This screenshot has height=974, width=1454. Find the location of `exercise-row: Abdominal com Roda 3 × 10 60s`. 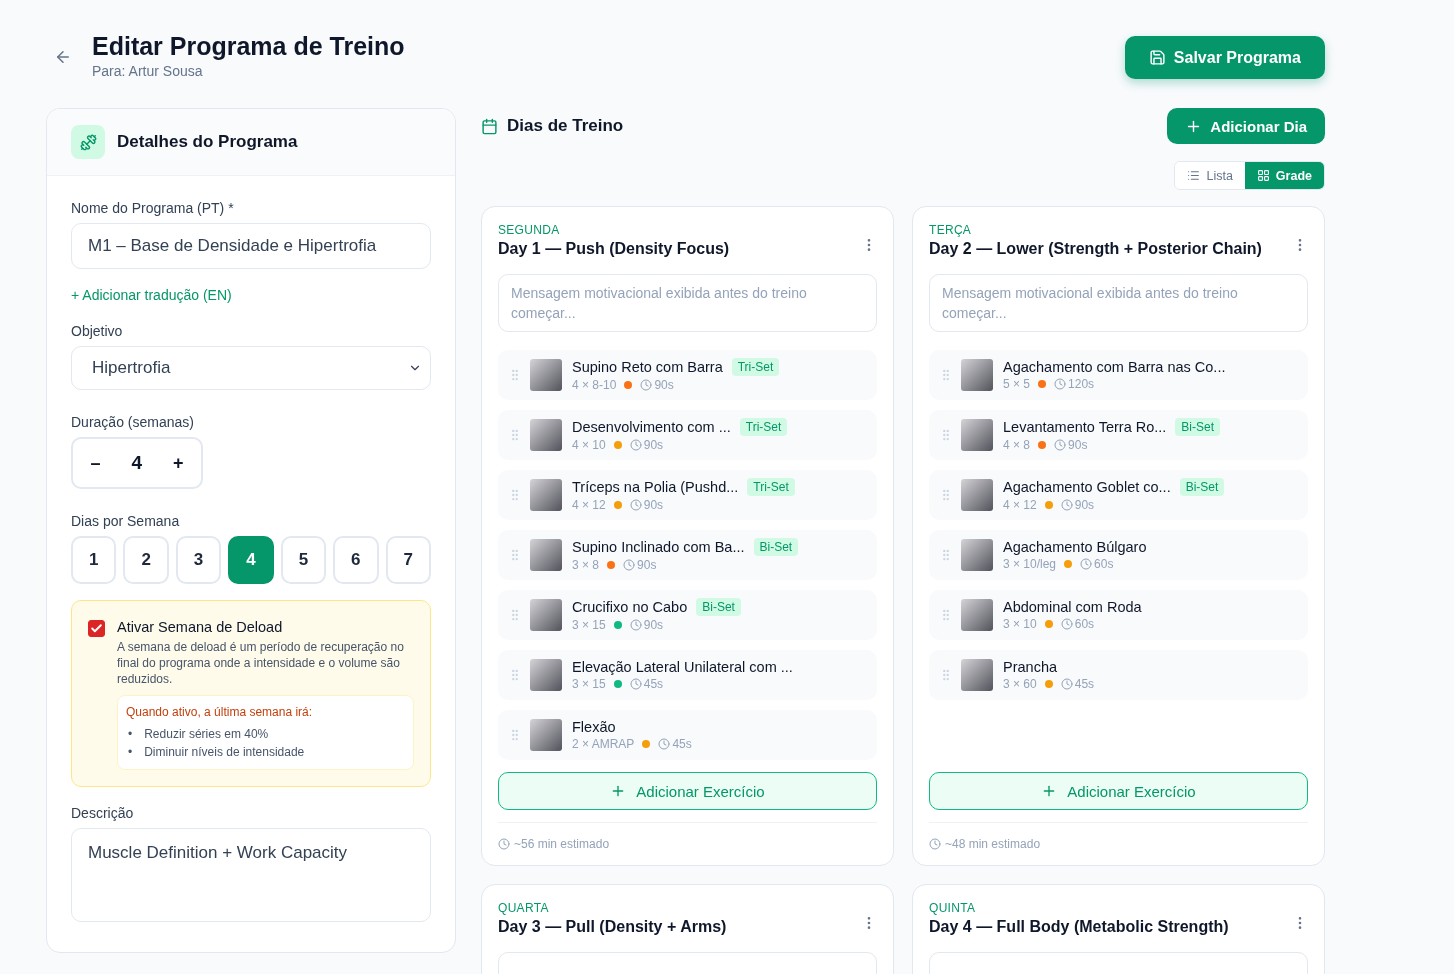

exercise-row: Abdominal com Roda 3 × 10 60s is located at coordinates (1118, 615).